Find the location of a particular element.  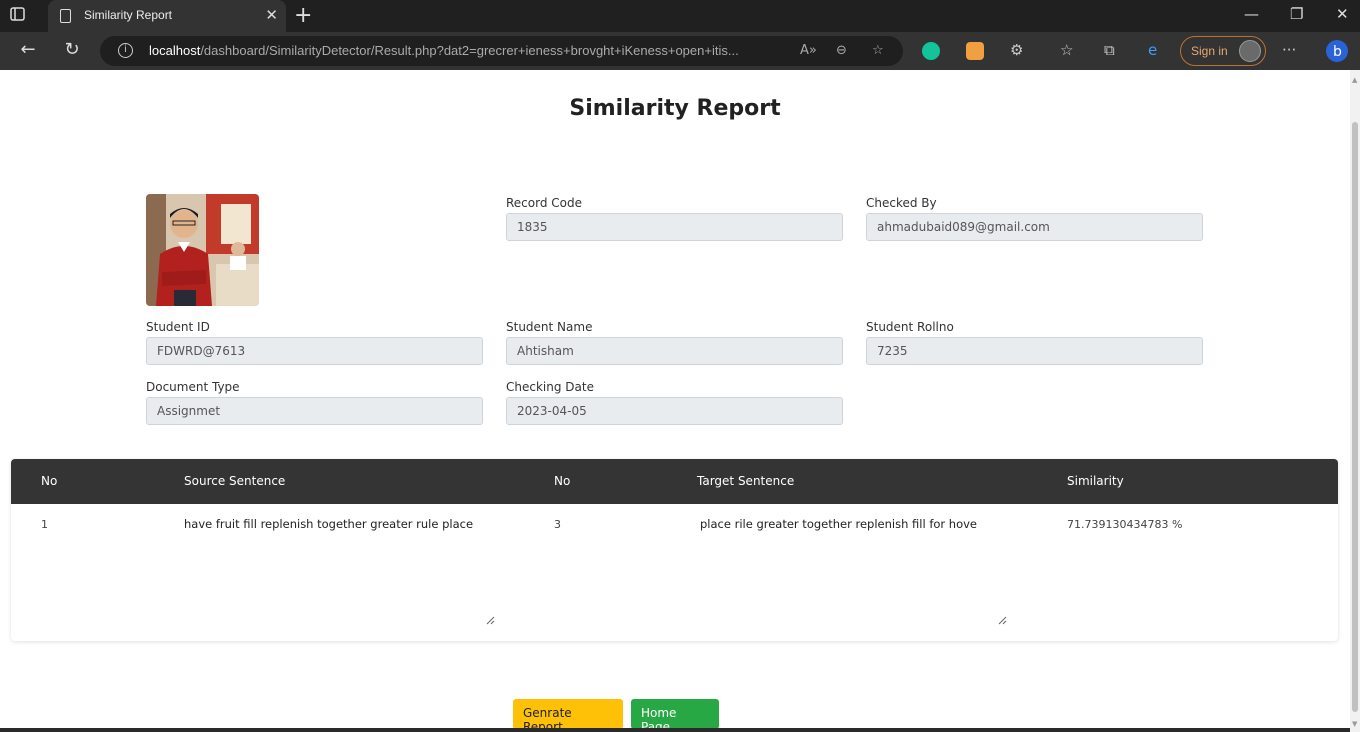

browser-tab: Similarity Report ✕ is located at coordinates (167, 16).